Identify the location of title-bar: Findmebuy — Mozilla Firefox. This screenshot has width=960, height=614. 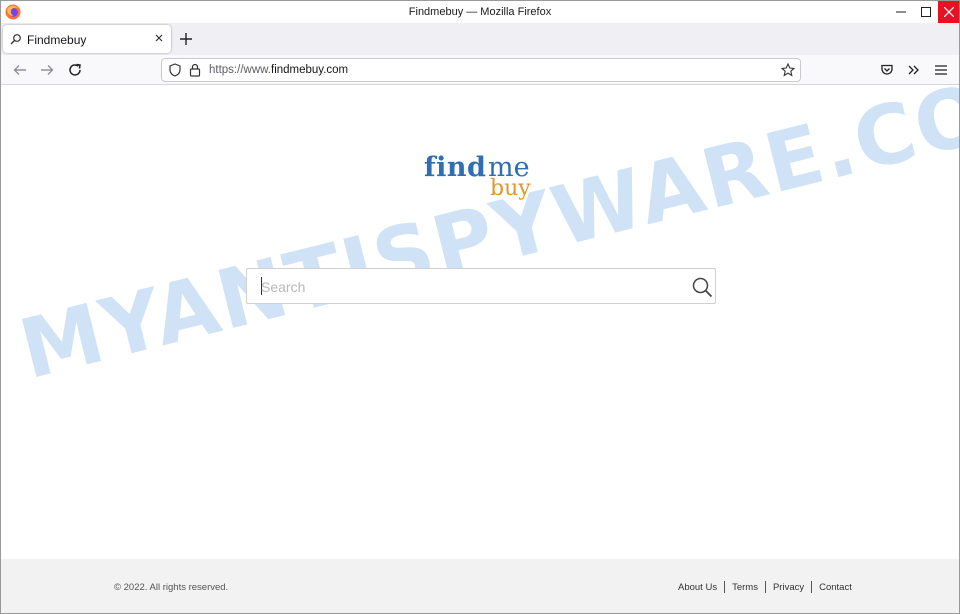
(480, 12).